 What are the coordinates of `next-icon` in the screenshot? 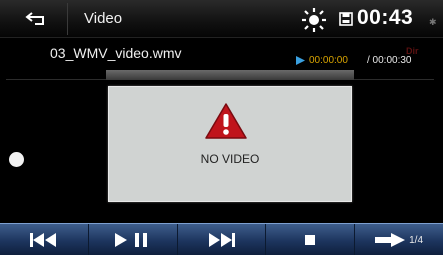 It's located at (222, 240).